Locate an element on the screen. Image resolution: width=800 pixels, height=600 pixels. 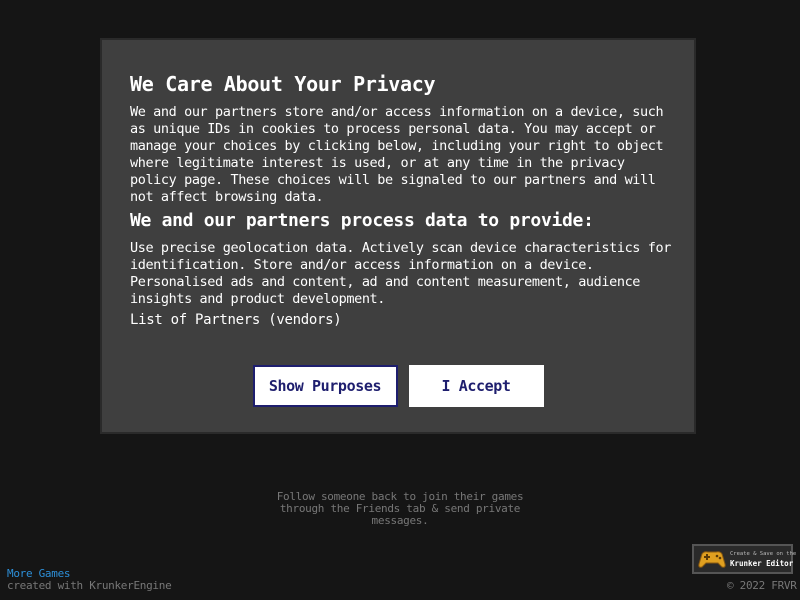
krunker-editor-badge: Create & Save on the Krunker Editor is located at coordinates (744, 559).